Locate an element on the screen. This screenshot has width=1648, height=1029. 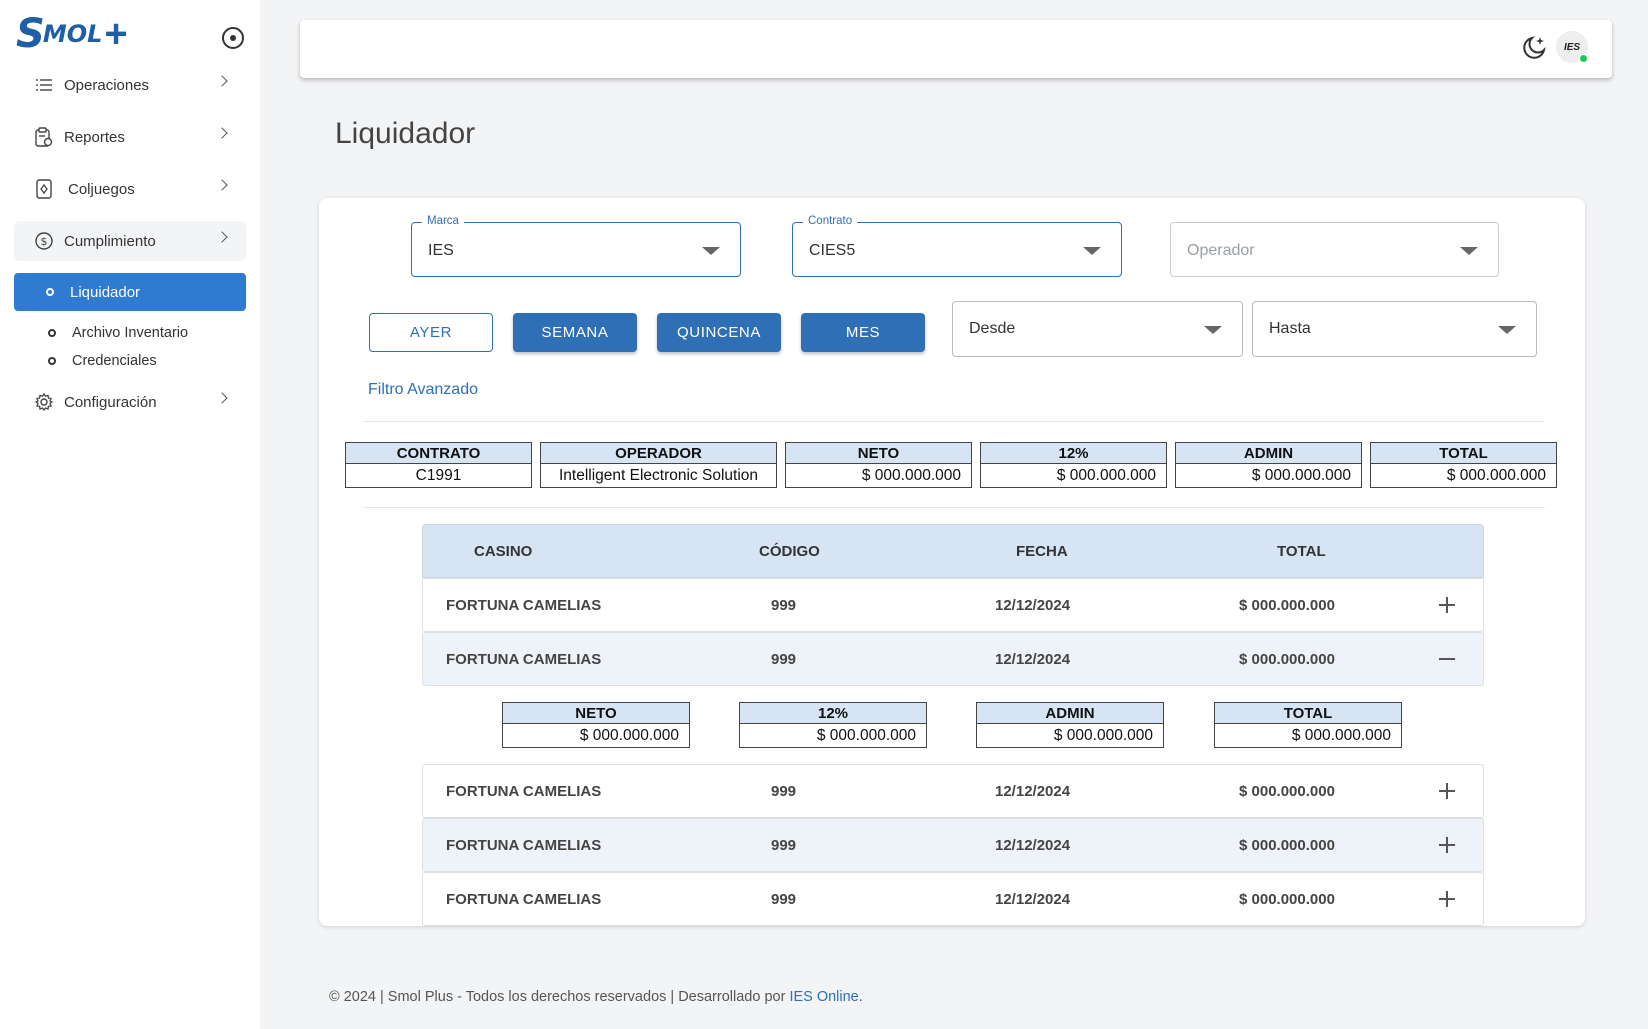
avatar: IES is located at coordinates (1572, 47).